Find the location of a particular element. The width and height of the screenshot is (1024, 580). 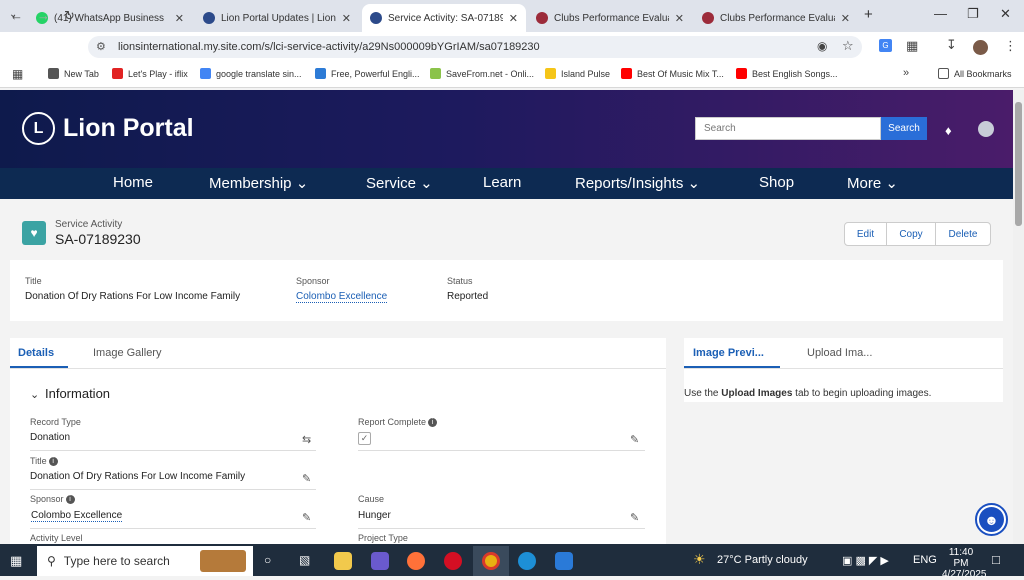

task-view-icon: ▧ is located at coordinates (304, 560).